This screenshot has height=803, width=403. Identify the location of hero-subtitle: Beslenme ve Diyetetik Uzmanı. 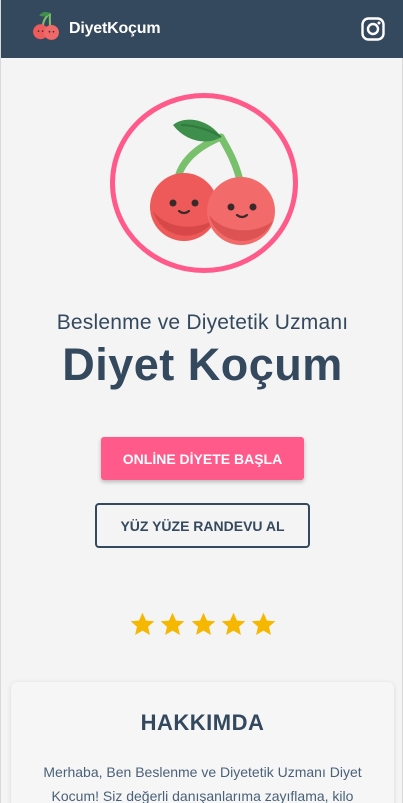
(202, 322).